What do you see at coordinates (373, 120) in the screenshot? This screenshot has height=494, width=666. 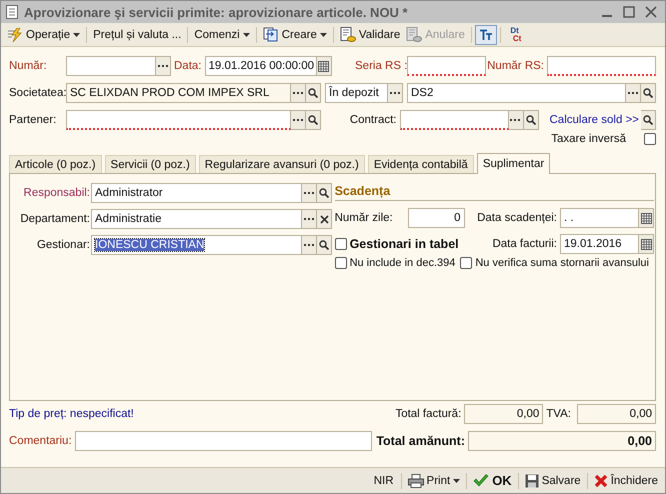 I see `field-label: Contract:` at bounding box center [373, 120].